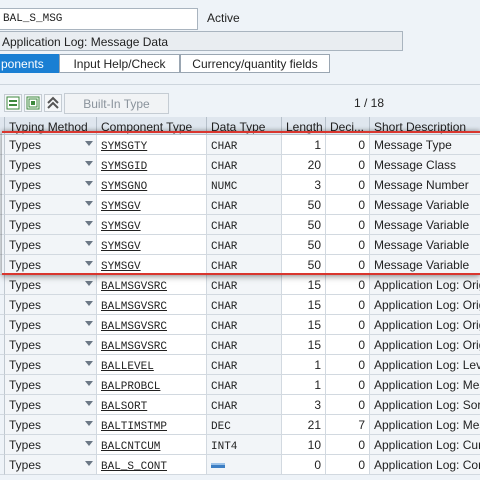 The image size is (480, 480). Describe the element at coordinates (240, 145) in the screenshot. I see `table-row: Types SYMSGTY CHAR 1 0 Message Type` at that location.